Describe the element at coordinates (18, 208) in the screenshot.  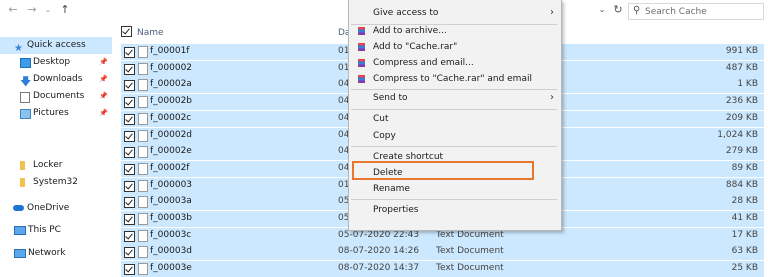
I see `cloud-icon` at that location.